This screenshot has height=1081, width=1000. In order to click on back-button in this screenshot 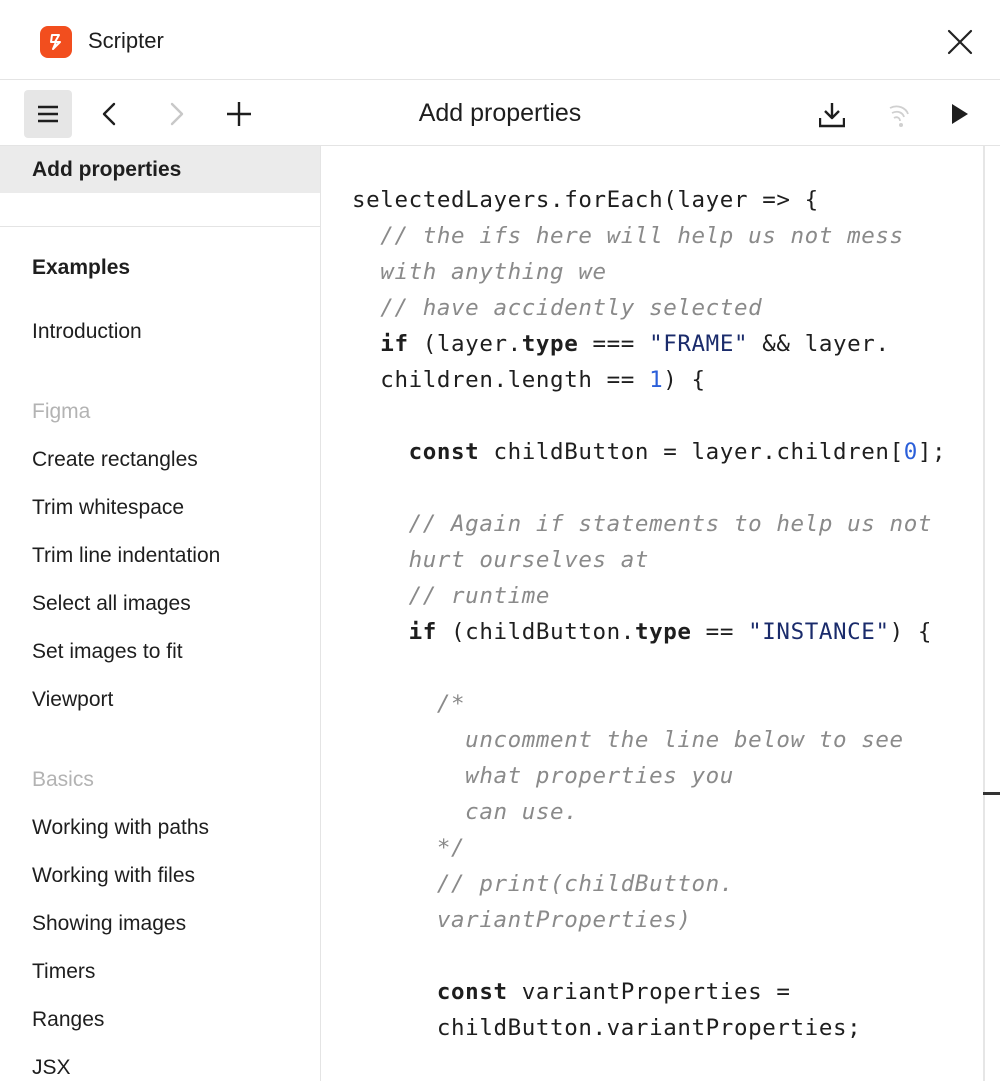, I will do `click(110, 114)`.